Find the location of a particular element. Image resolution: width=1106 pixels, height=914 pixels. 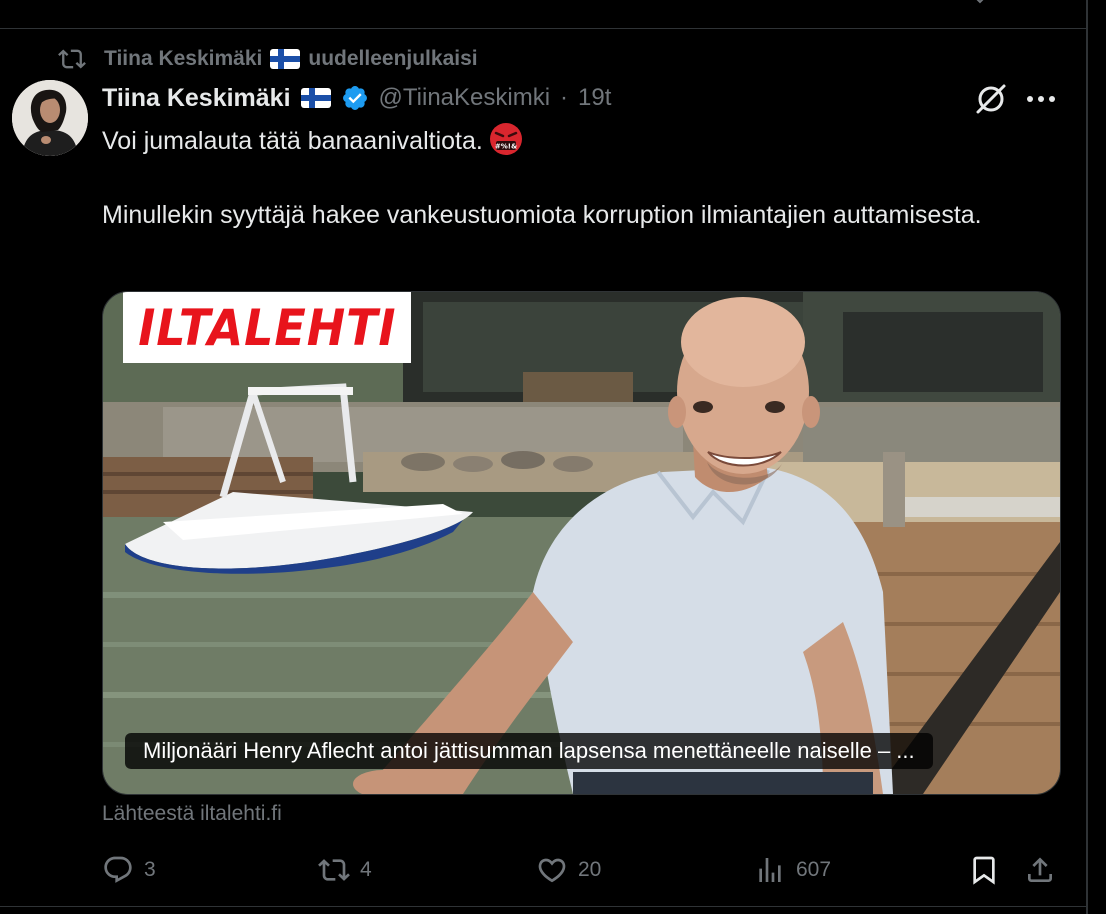

verified-badge-icon is located at coordinates (354, 98).